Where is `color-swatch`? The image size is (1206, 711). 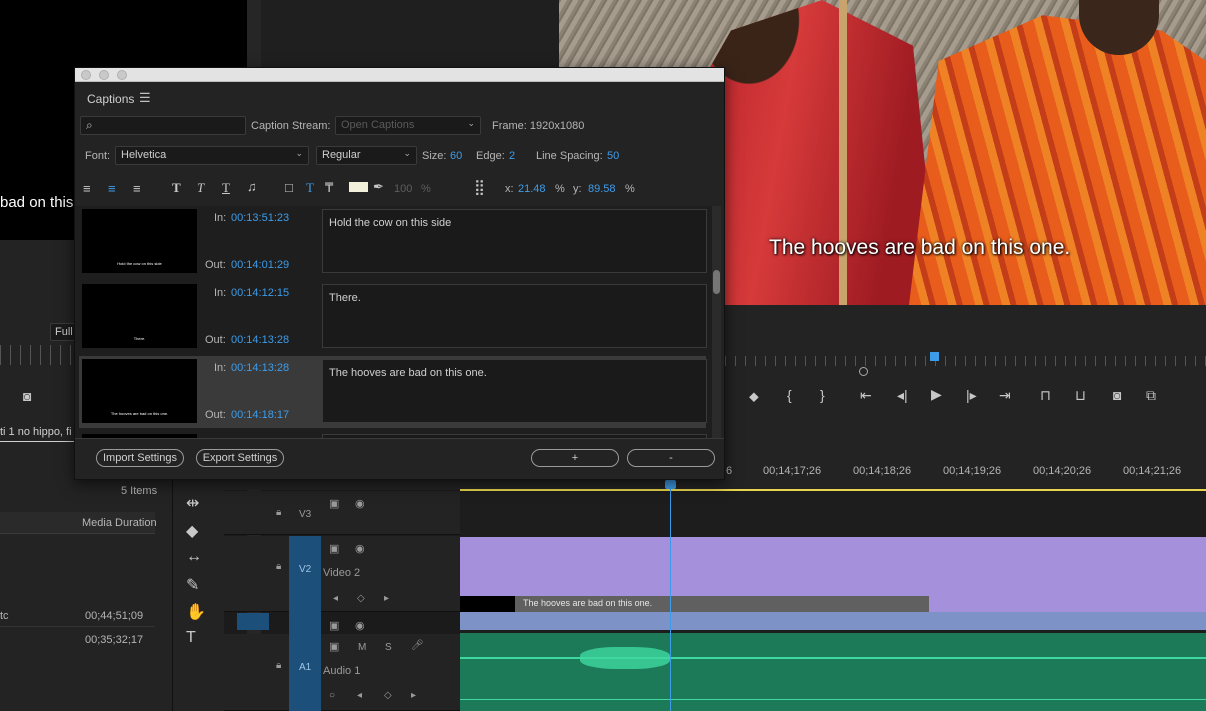 color-swatch is located at coordinates (358, 187).